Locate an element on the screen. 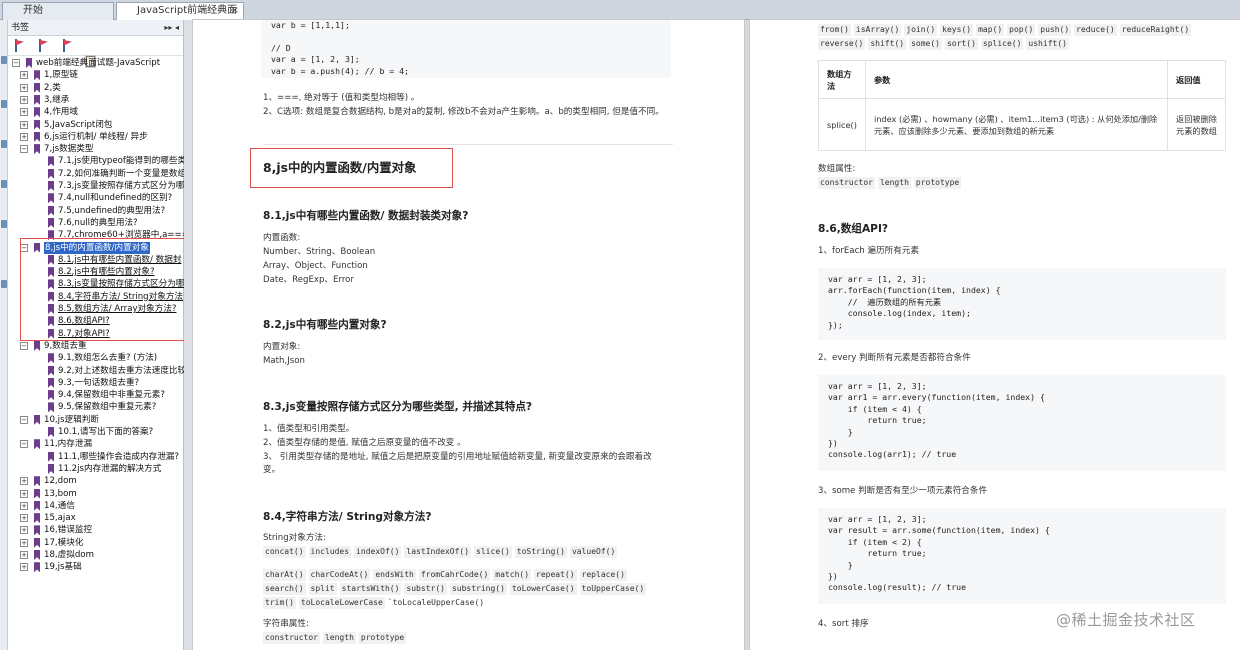  bookmark-item: +3,继承 is located at coordinates (96, 100).